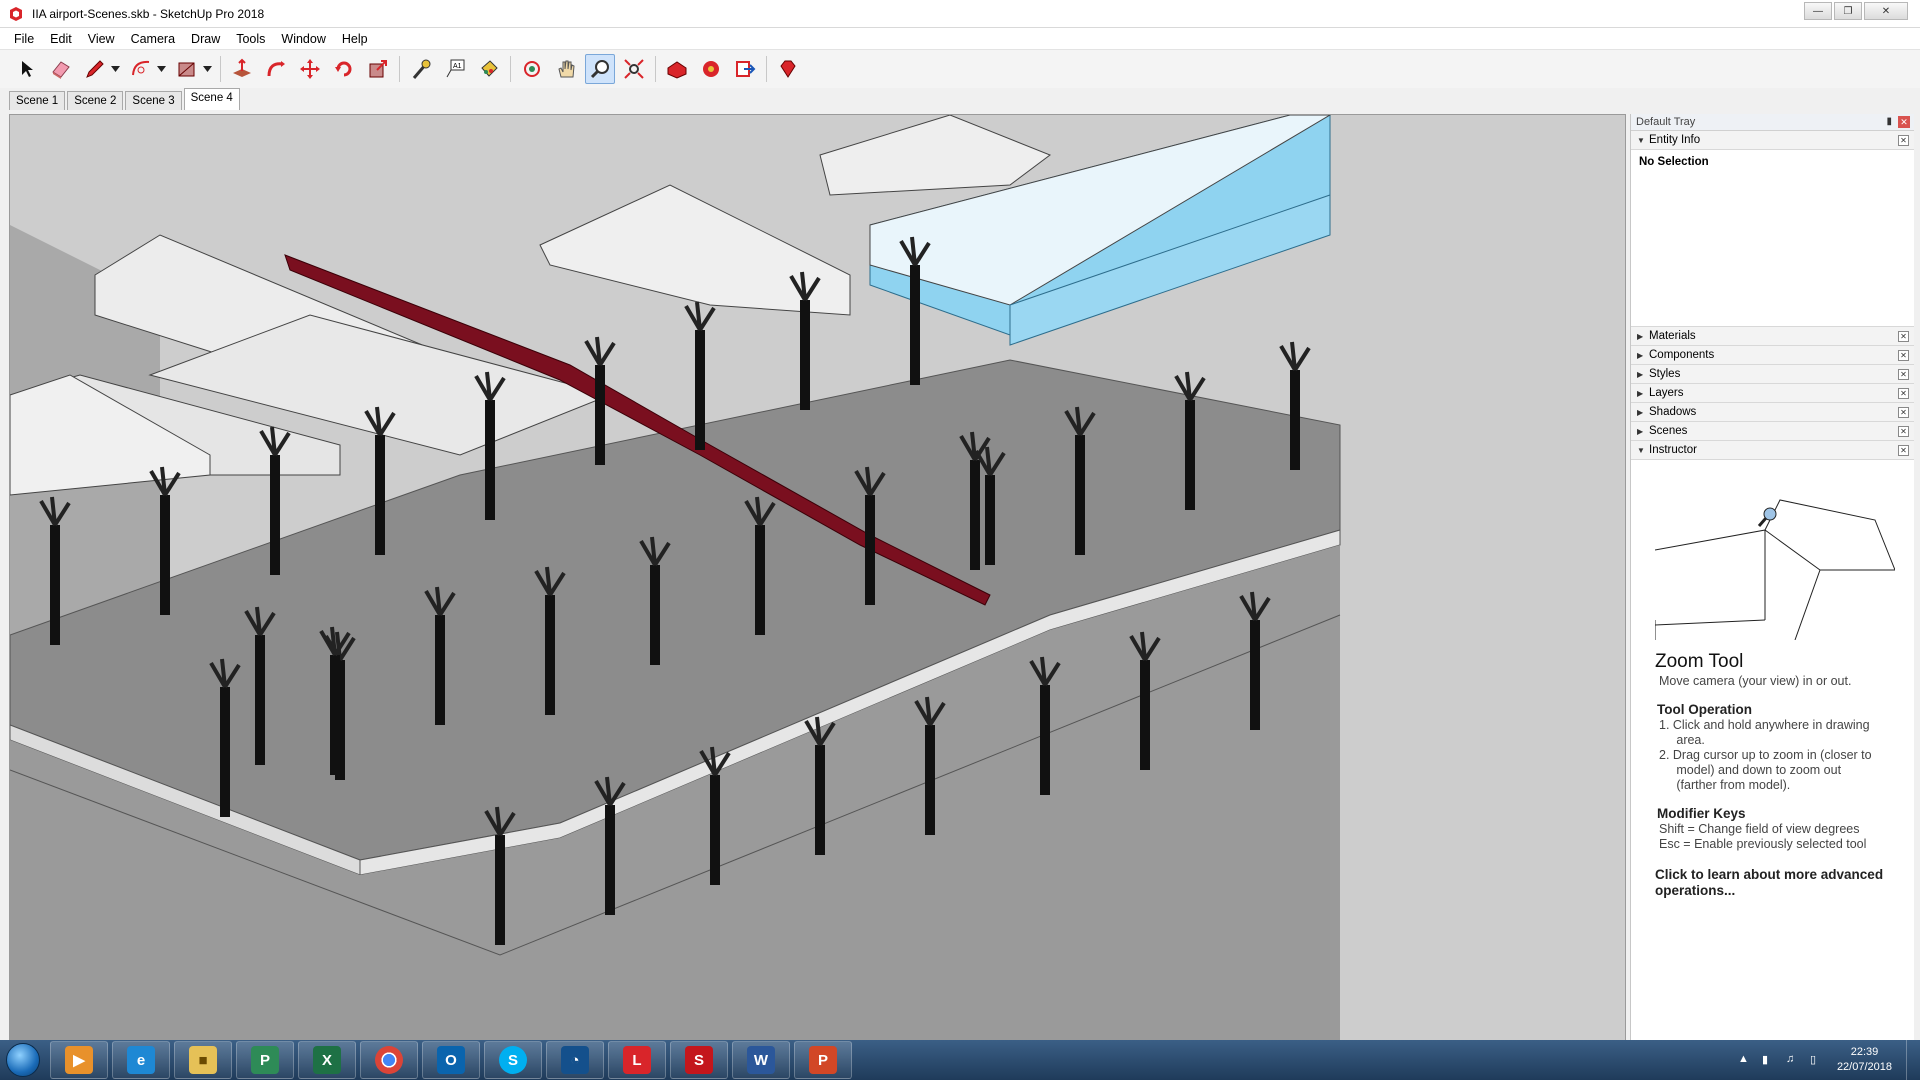  I want to click on instructor-step: 1. Click and hold anywhere in drawing, so click(1764, 725).